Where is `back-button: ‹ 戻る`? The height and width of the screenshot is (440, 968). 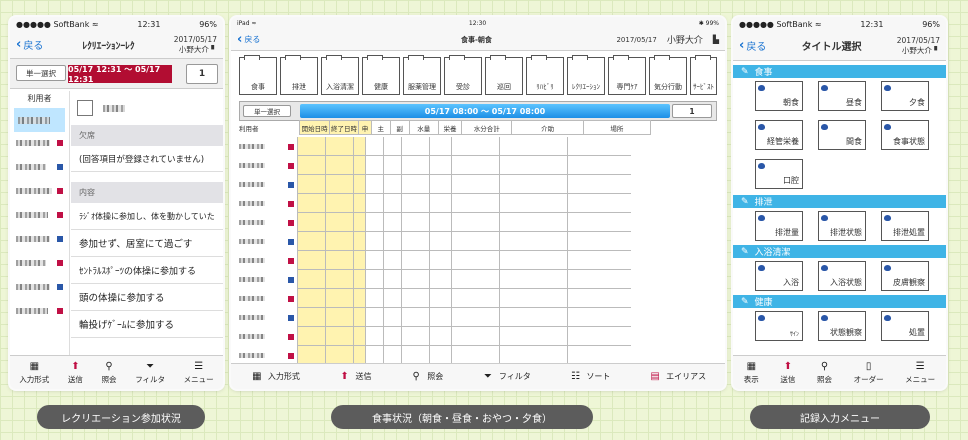 back-button: ‹ 戻る is located at coordinates (29, 44).